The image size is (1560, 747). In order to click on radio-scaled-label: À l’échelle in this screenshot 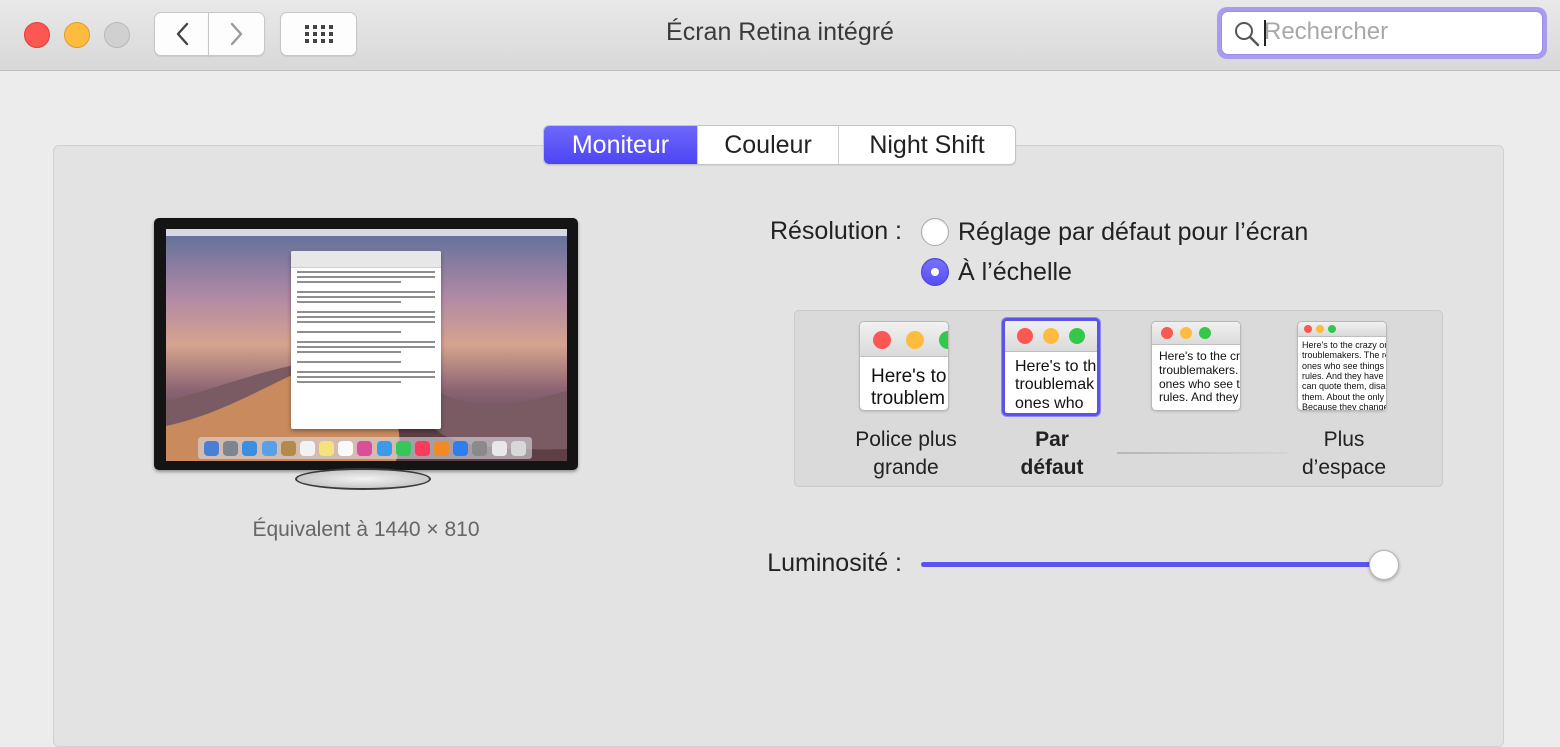, I will do `click(1015, 272)`.